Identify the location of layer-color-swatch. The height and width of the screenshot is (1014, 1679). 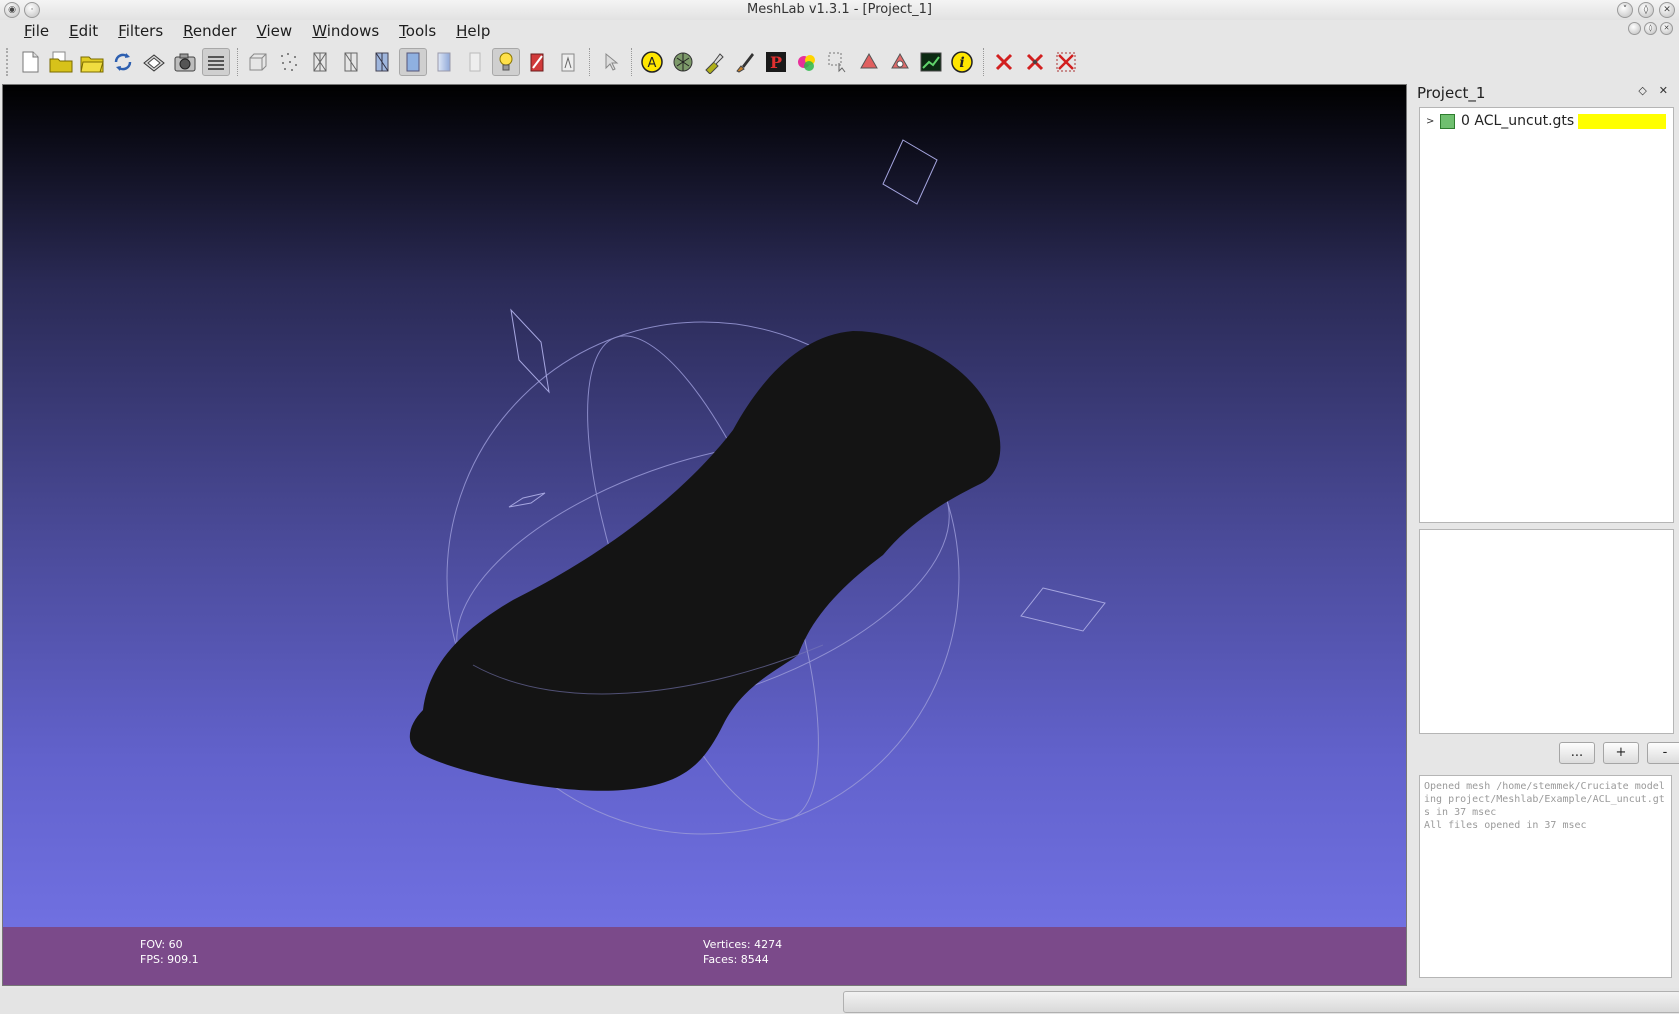
(1622, 121).